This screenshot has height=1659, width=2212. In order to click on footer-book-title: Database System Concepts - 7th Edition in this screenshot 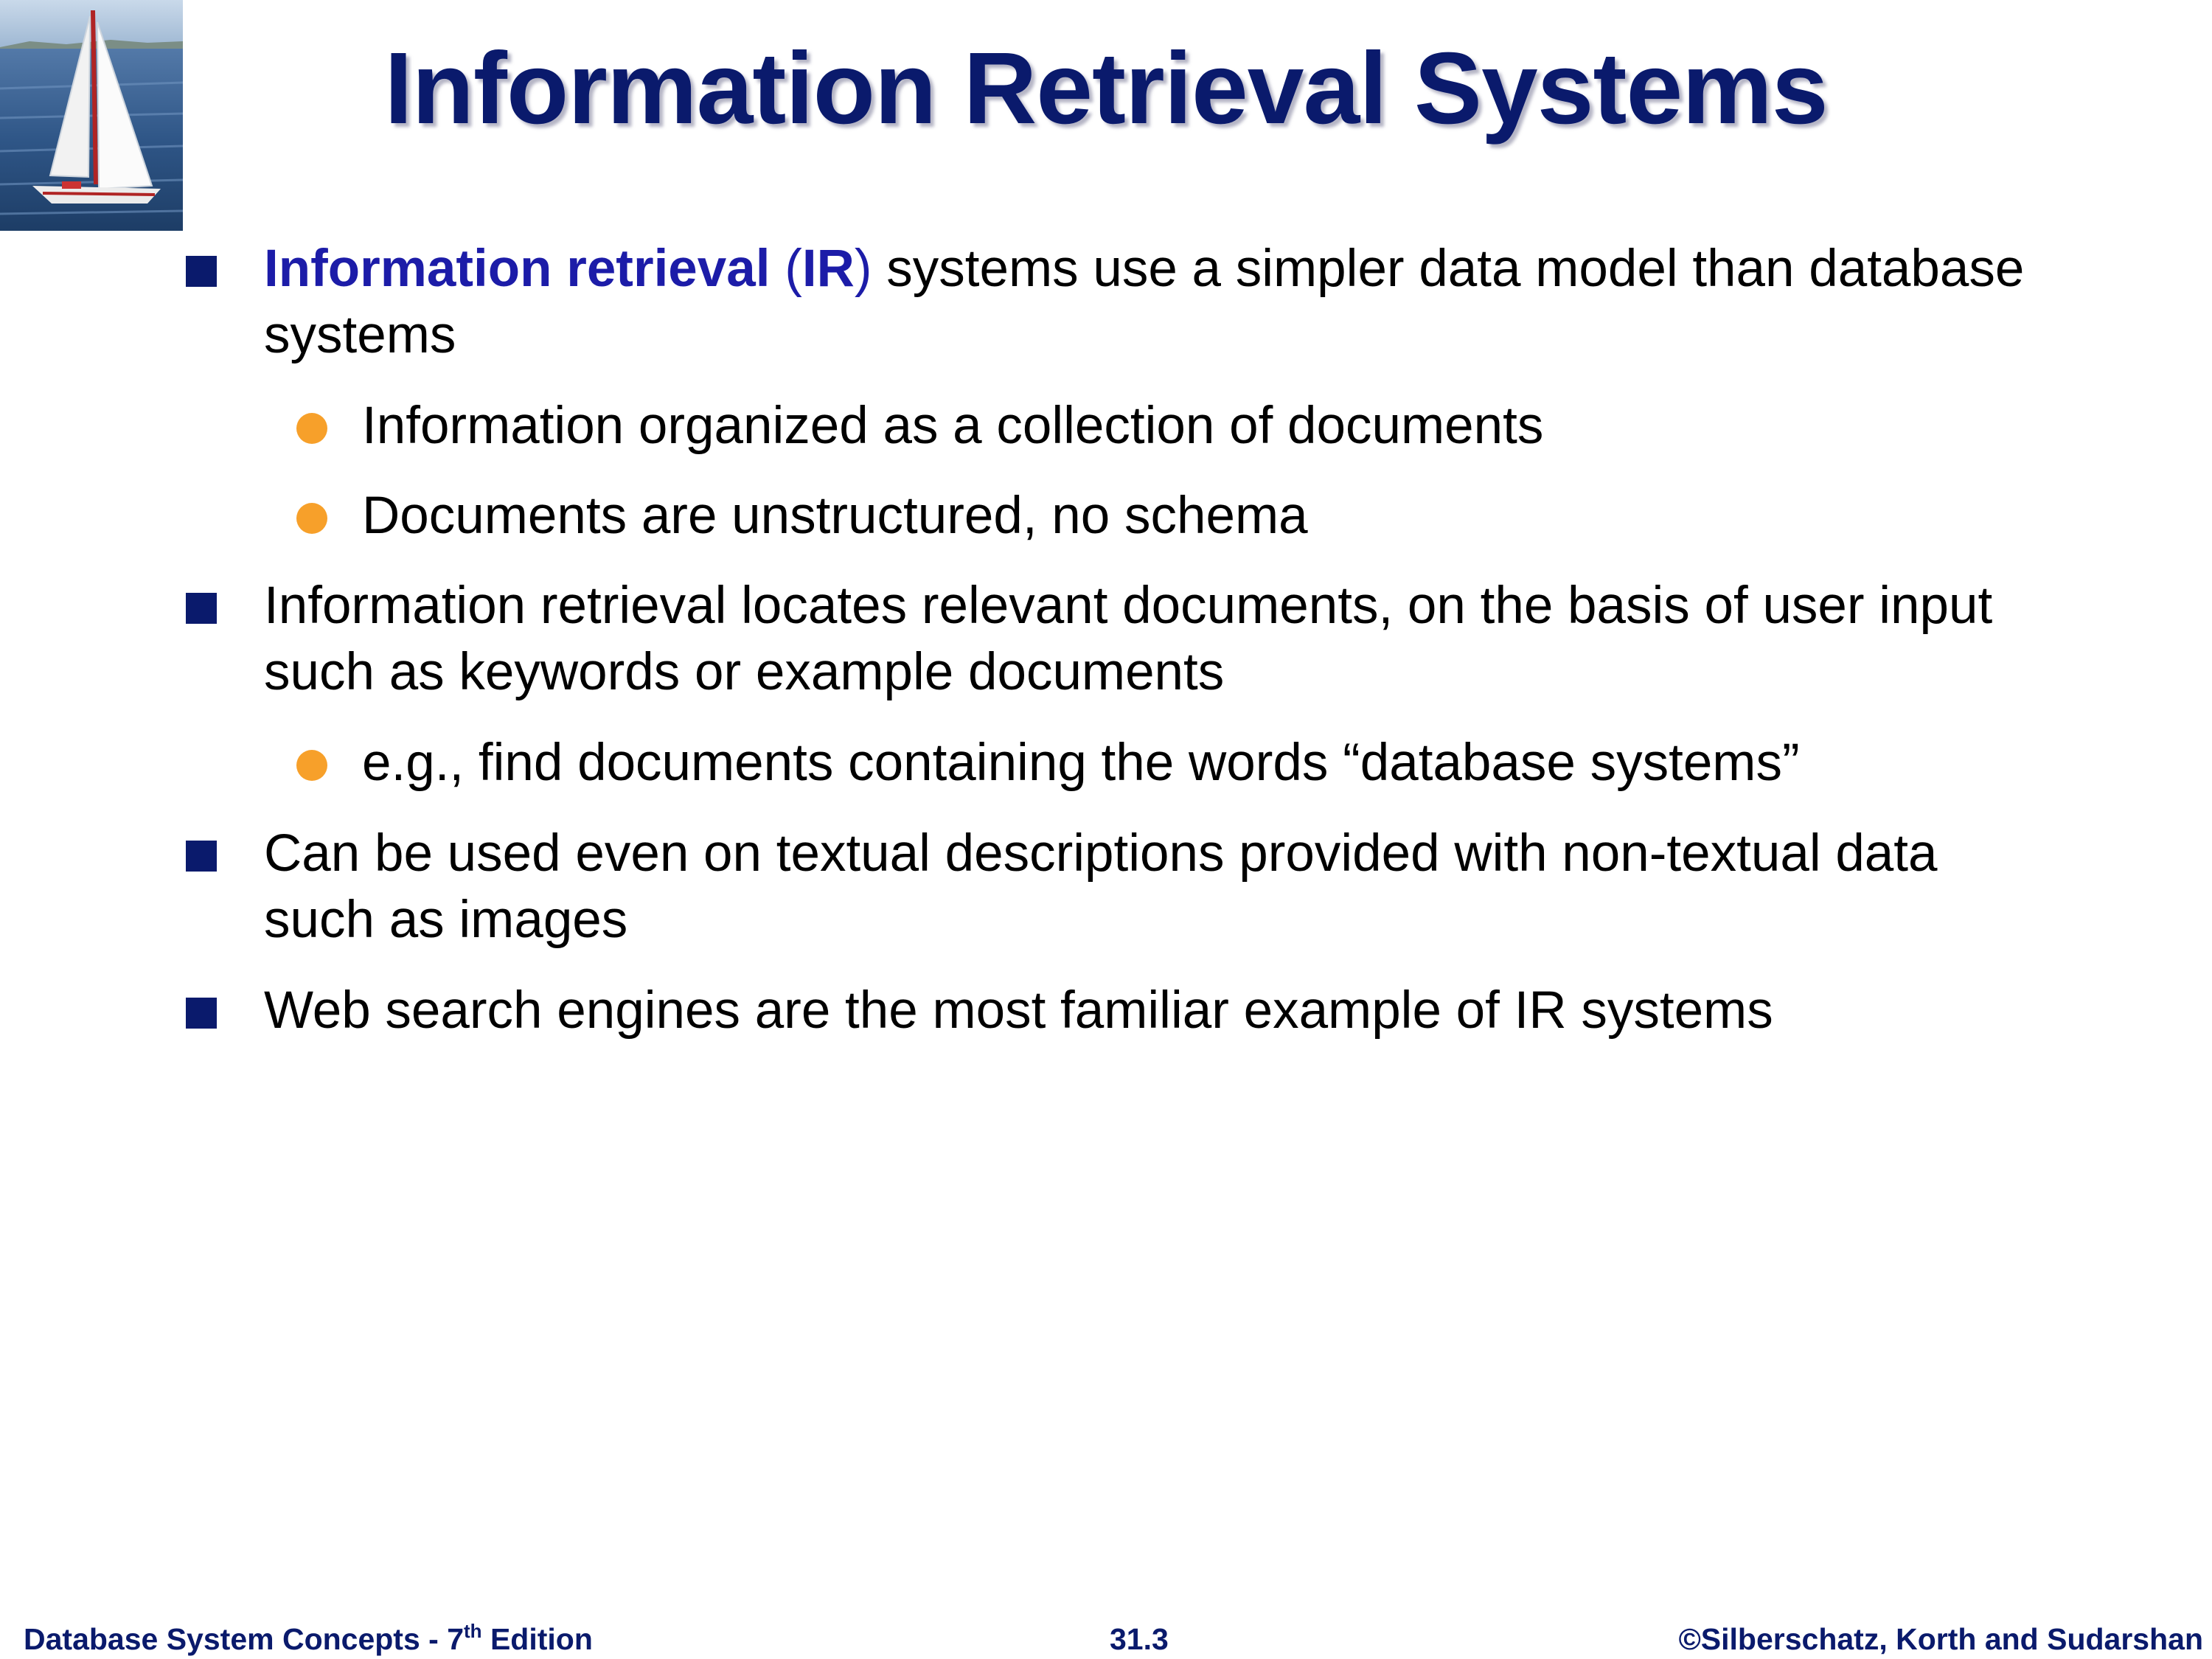, I will do `click(308, 1639)`.